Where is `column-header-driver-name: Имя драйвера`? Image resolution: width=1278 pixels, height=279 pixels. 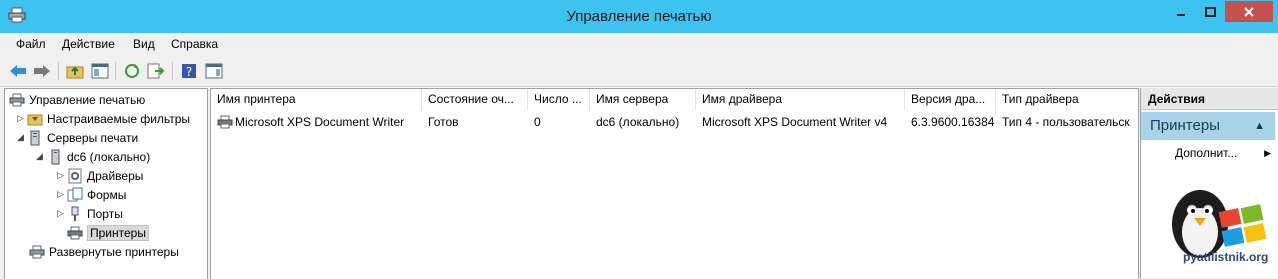 column-header-driver-name: Имя драйвера is located at coordinates (800, 99).